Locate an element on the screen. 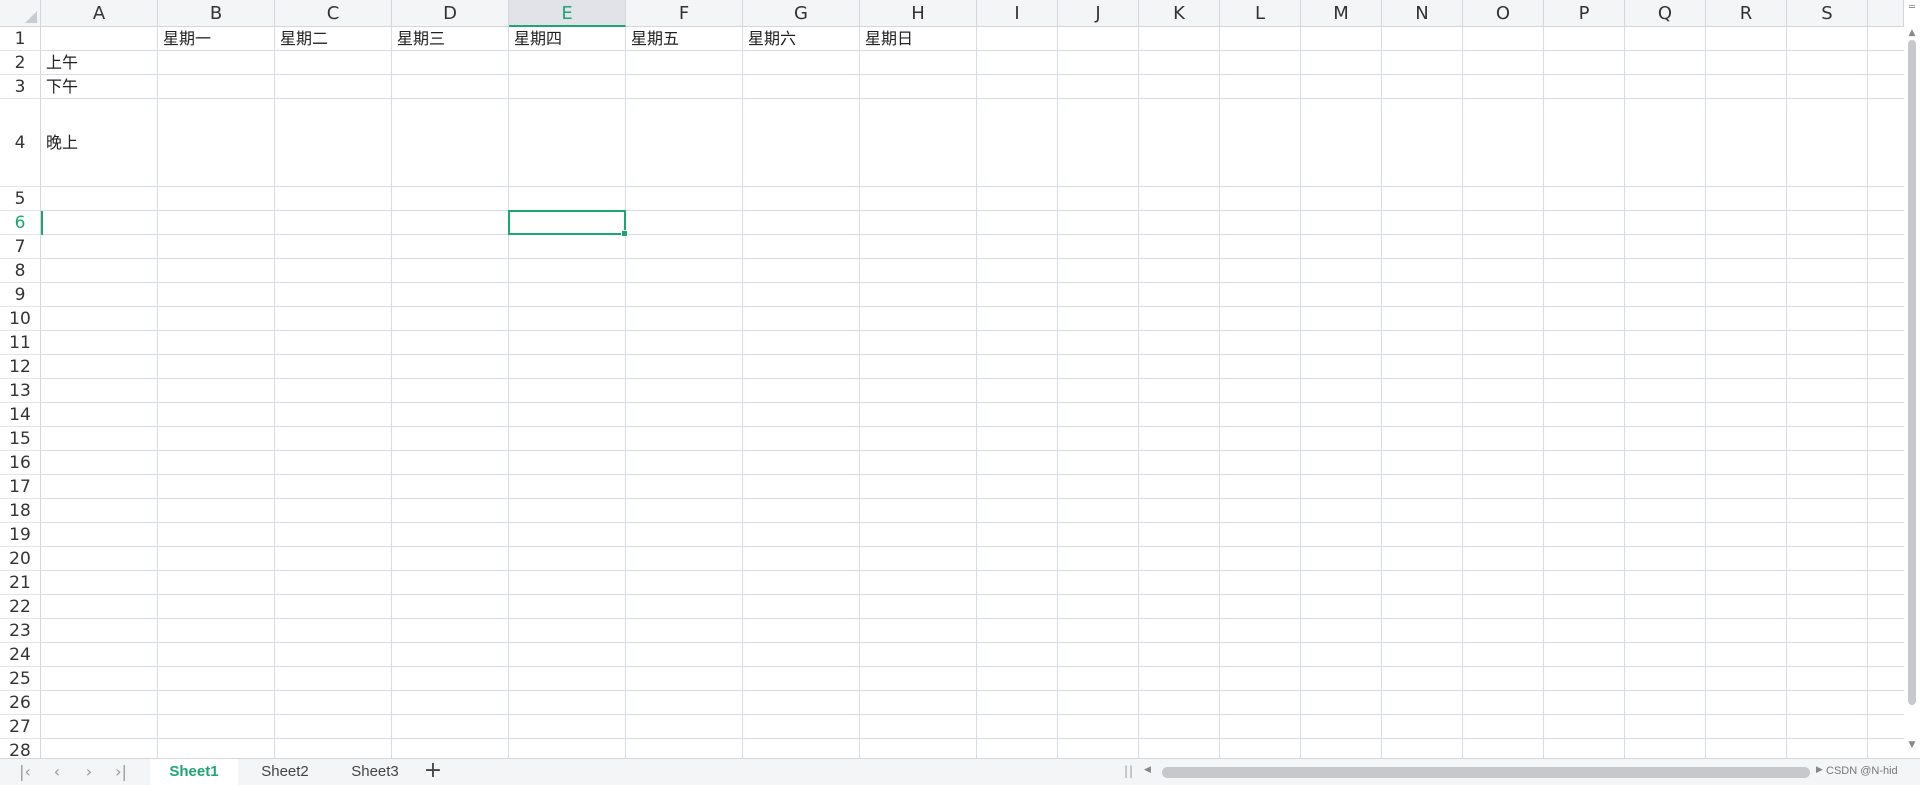 The height and width of the screenshot is (785, 1920). column-header-s: S is located at coordinates (1827, 13).